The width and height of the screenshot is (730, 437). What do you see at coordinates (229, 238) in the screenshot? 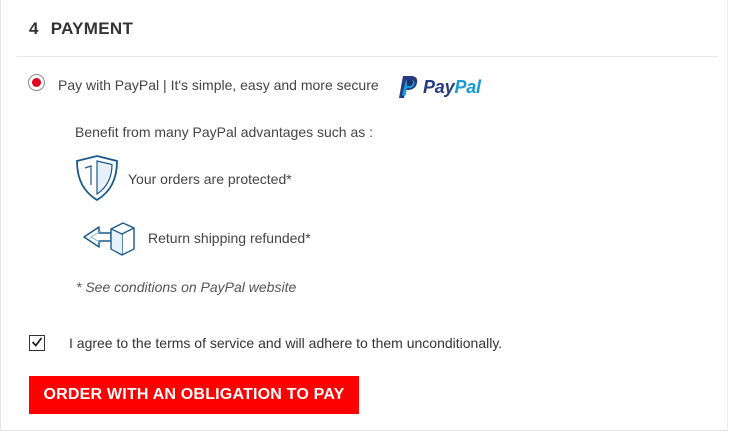
I see `benefit-text: Return shipping refunded*` at bounding box center [229, 238].